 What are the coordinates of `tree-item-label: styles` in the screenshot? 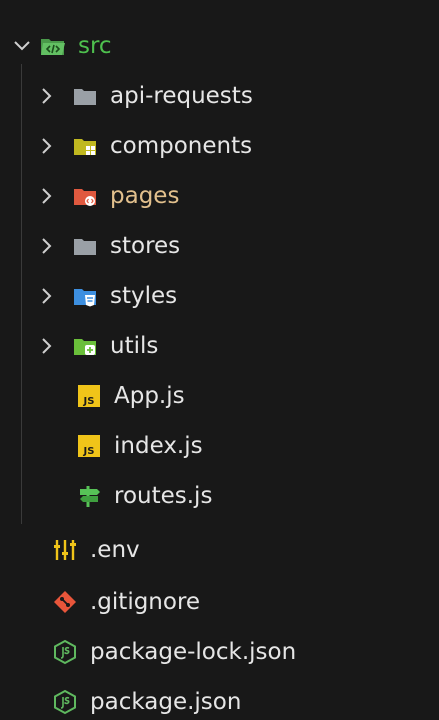 It's located at (144, 295).